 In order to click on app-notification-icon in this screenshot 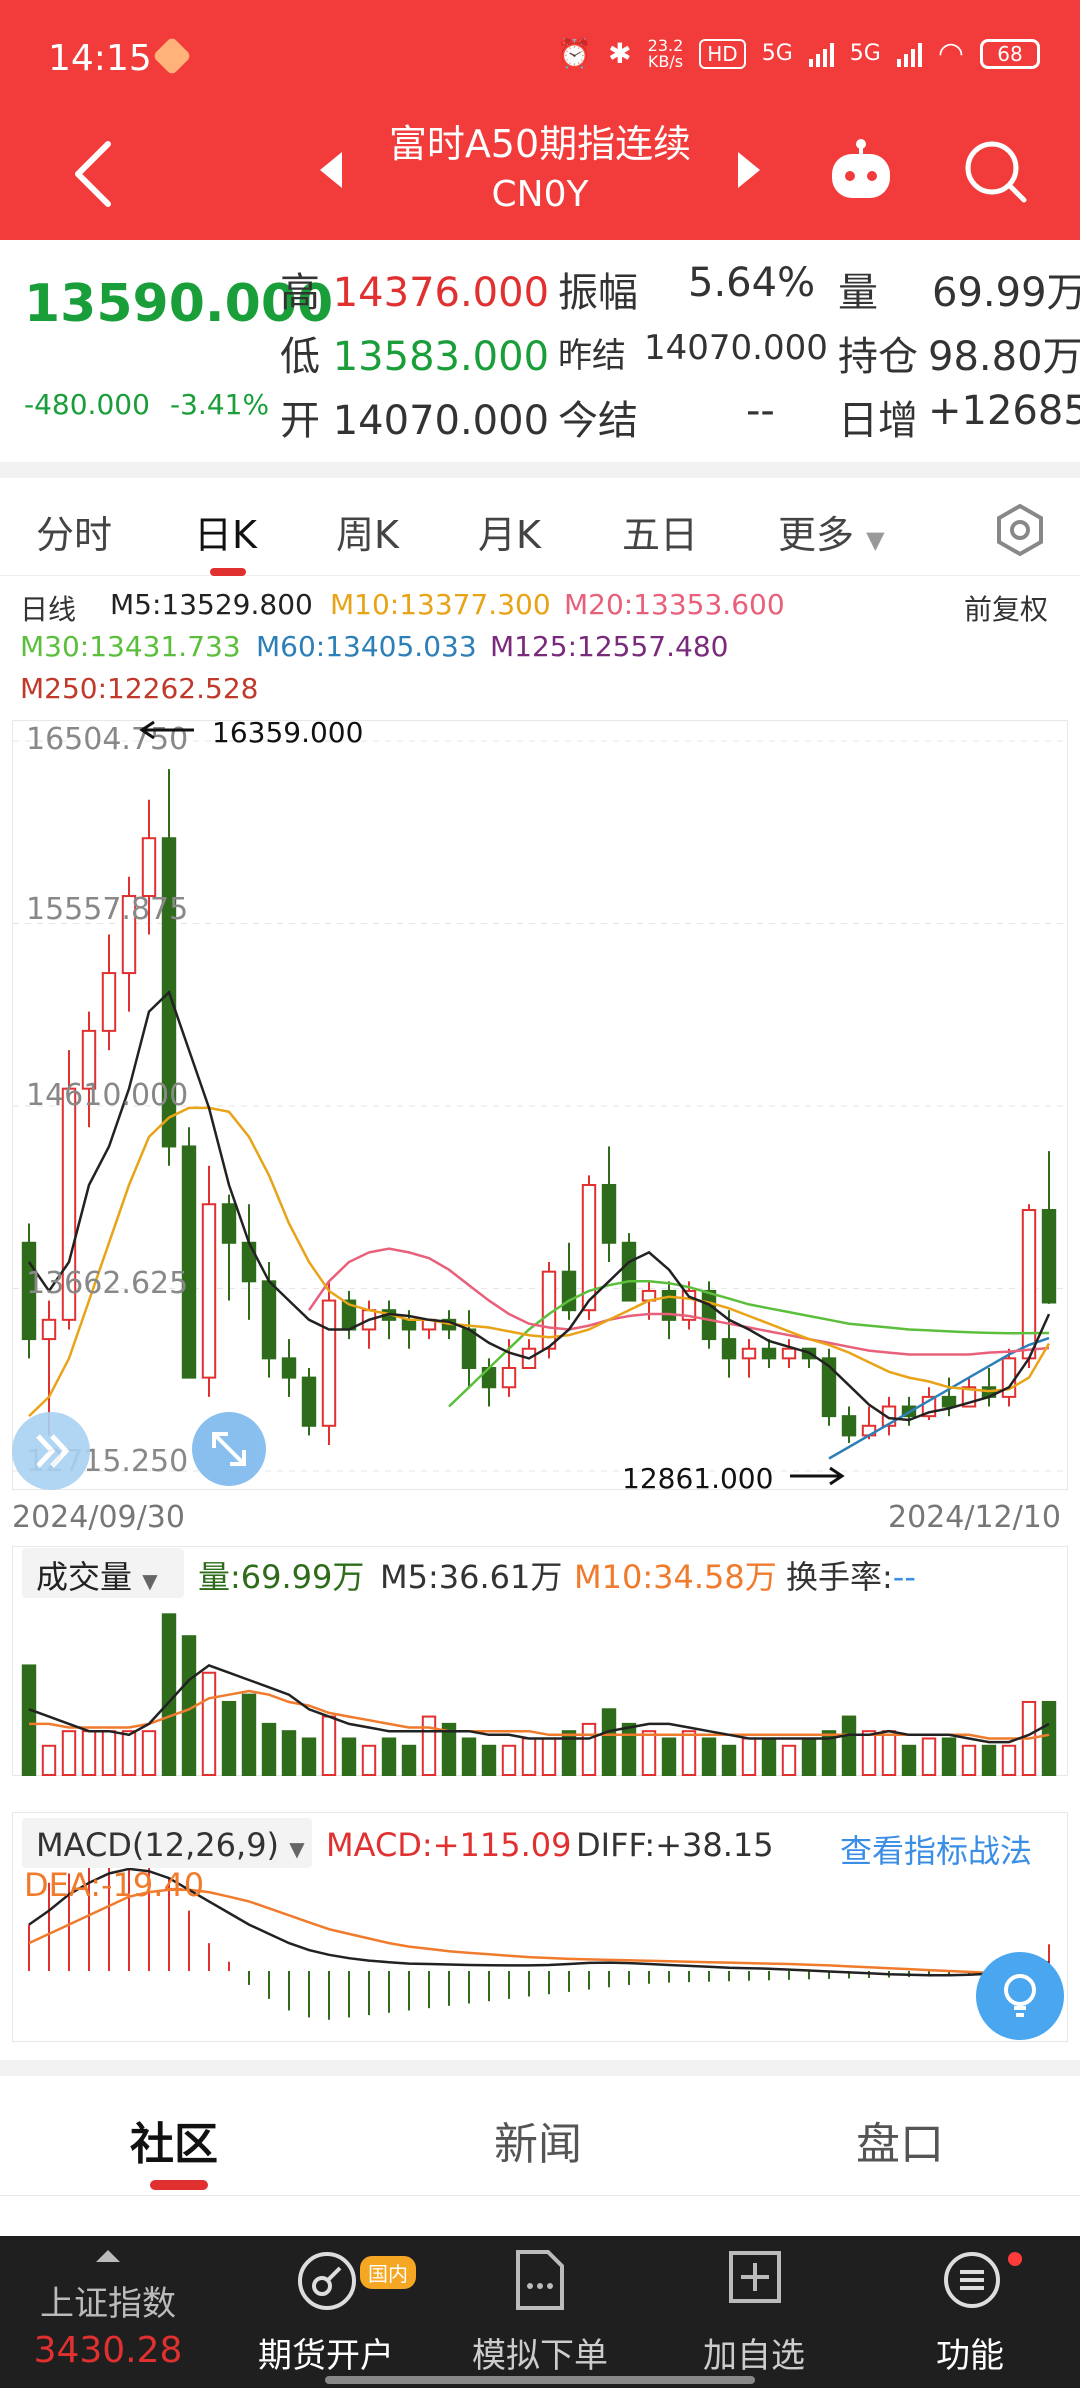, I will do `click(172, 56)`.